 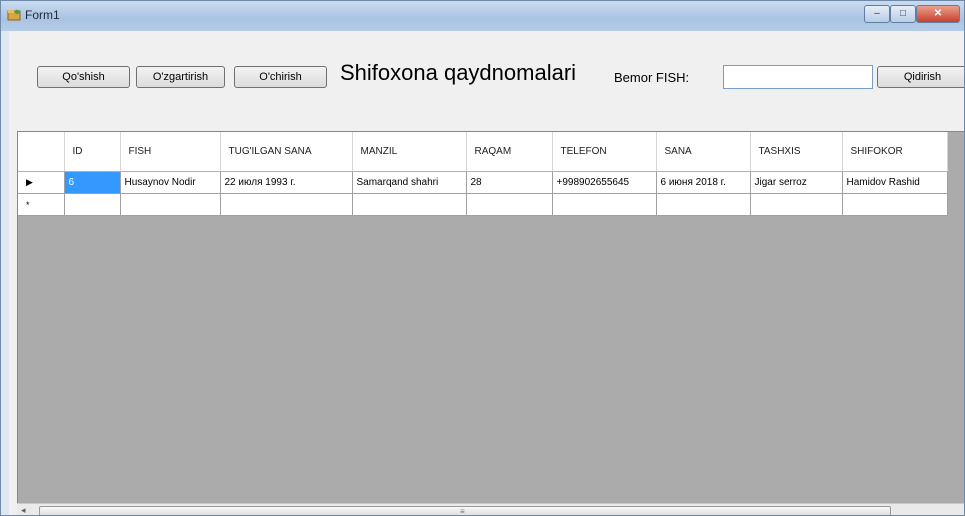 What do you see at coordinates (895, 152) in the screenshot?
I see `column-header-doctor: SHIFOKOR` at bounding box center [895, 152].